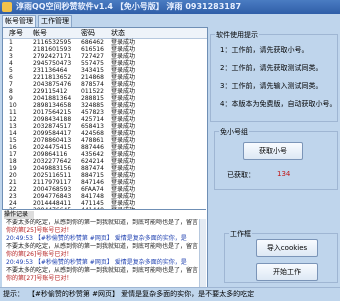 The height and width of the screenshot is (301, 340). I want to click on cell-account: 2041881364, so click(52, 98).